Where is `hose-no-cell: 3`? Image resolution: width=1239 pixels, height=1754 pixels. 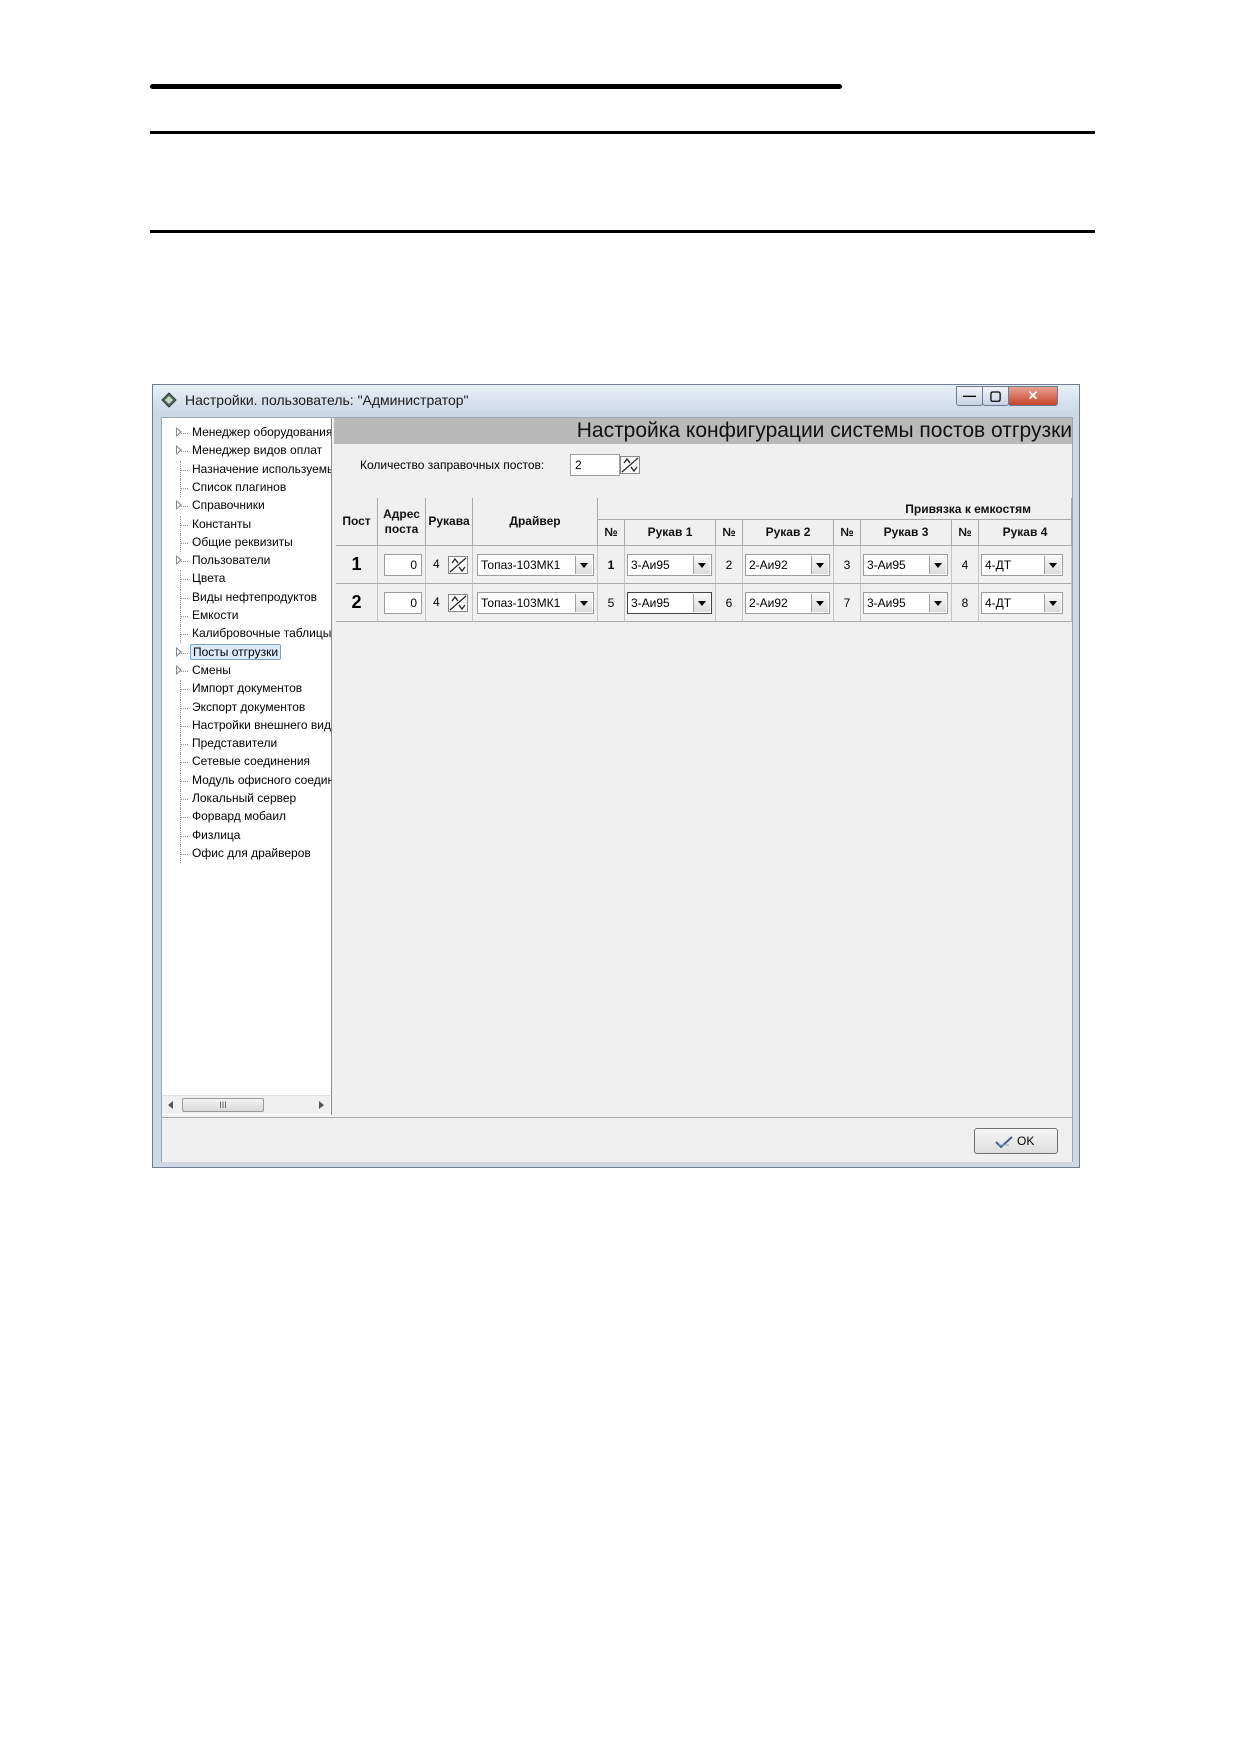 hose-no-cell: 3 is located at coordinates (847, 565).